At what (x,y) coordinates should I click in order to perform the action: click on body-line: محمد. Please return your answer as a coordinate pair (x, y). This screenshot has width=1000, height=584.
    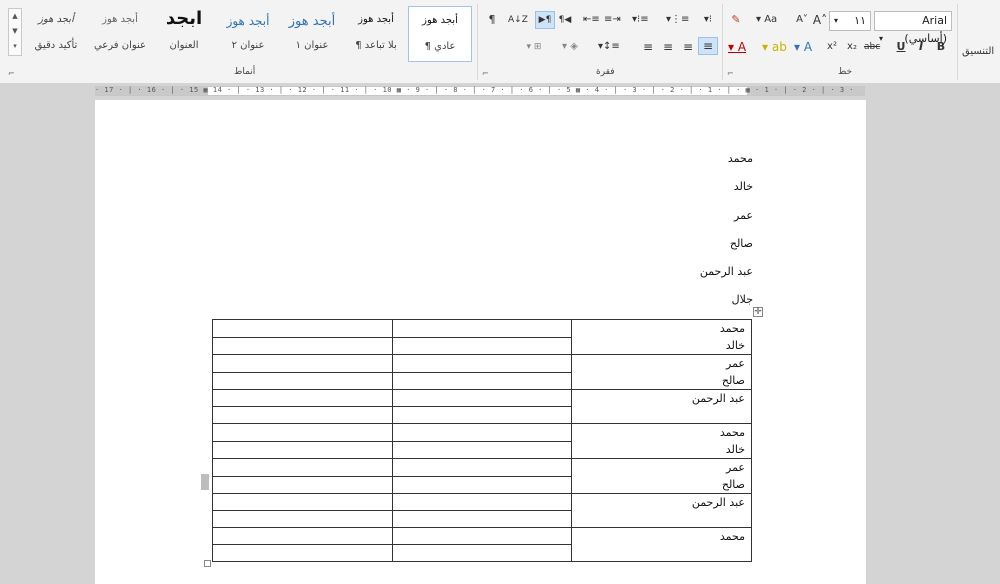
    Looking at the image, I should click on (740, 158).